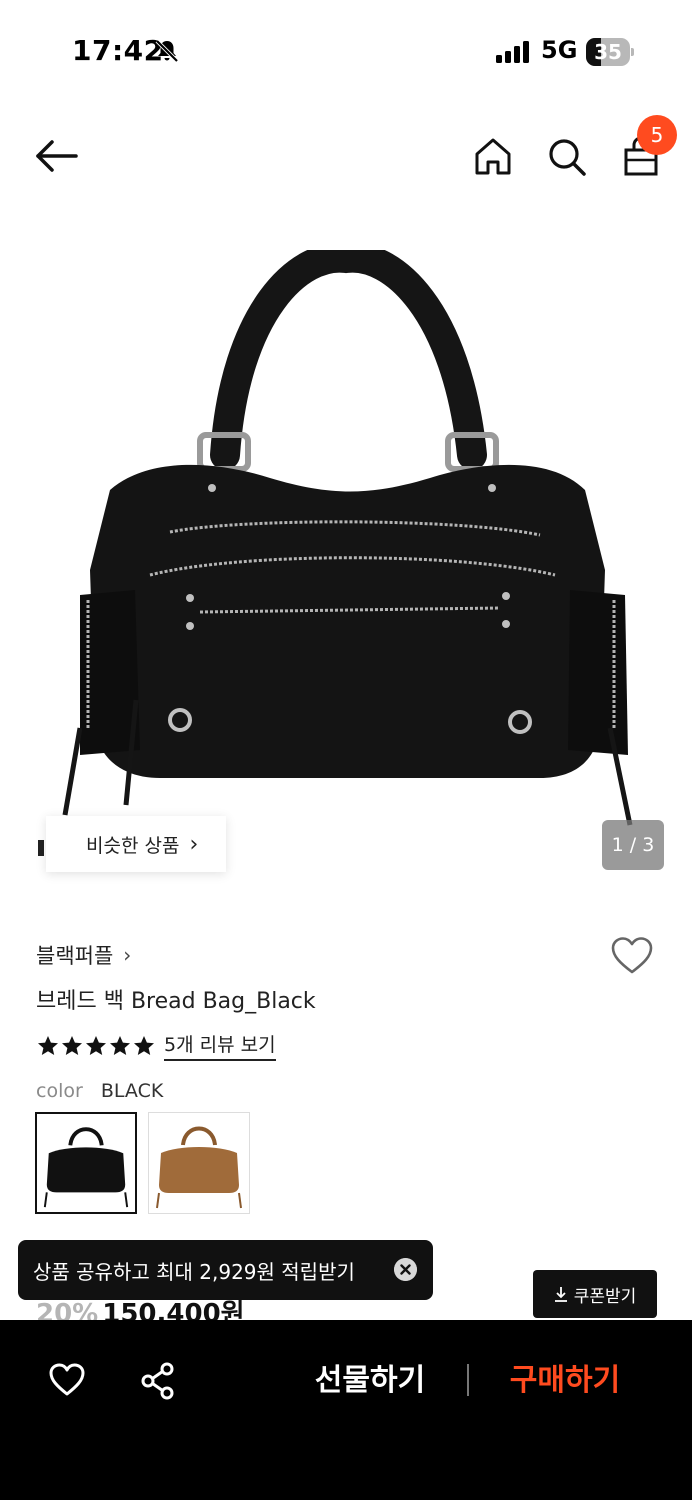 The height and width of the screenshot is (1500, 692). I want to click on coupon-label: 쿠폰받기, so click(605, 1296).